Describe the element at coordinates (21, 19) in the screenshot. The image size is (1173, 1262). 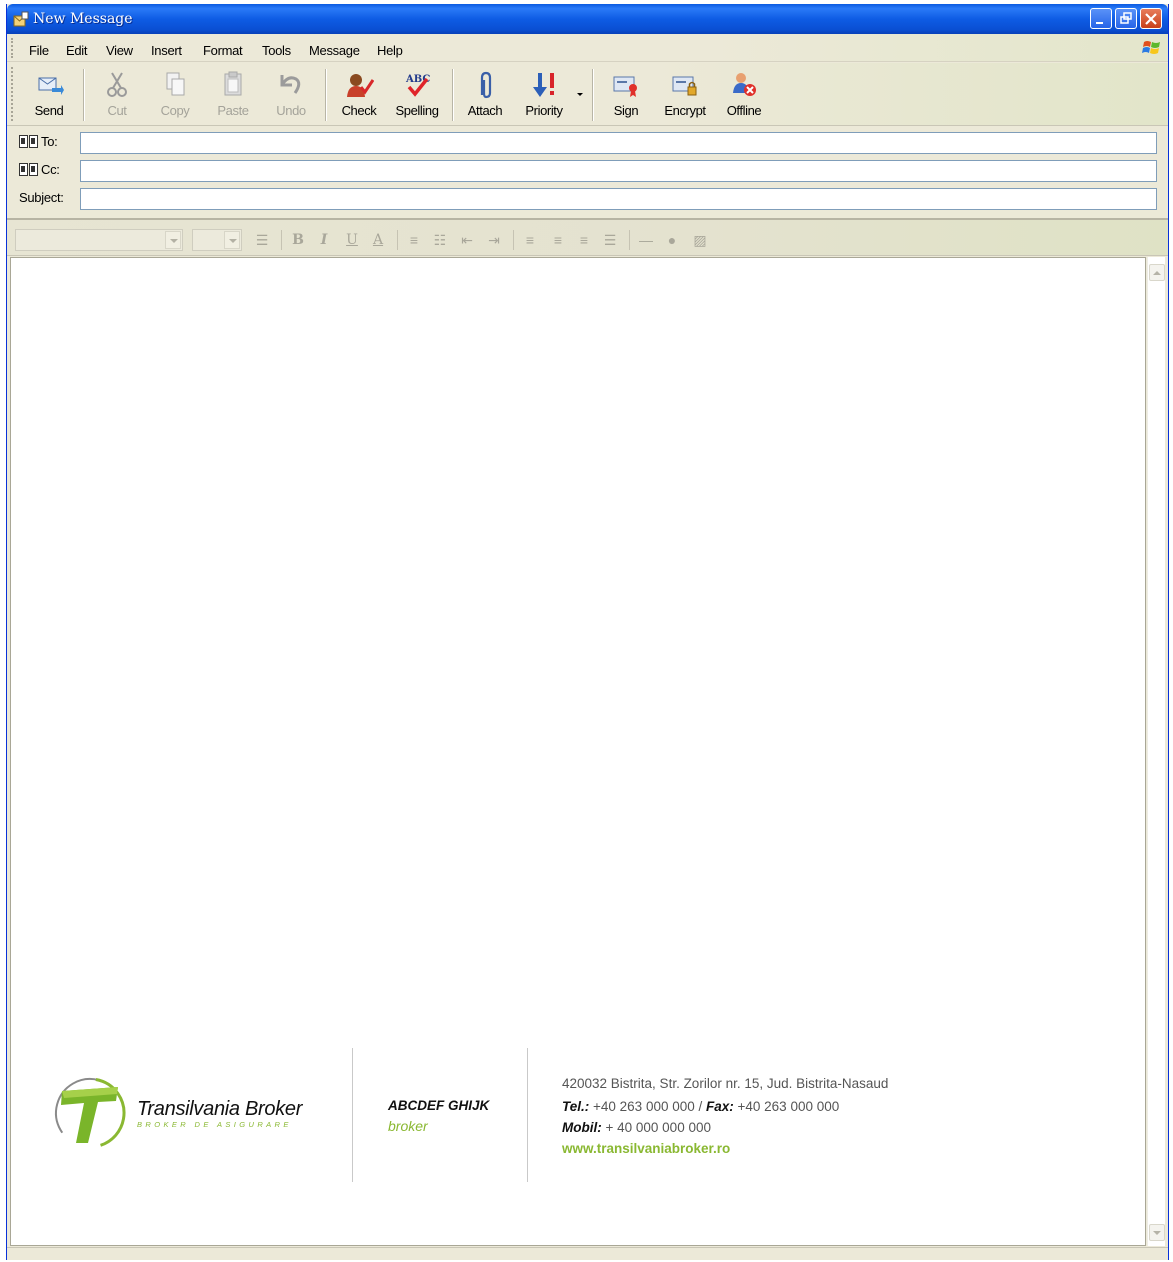
I see `new-message-icon` at that location.